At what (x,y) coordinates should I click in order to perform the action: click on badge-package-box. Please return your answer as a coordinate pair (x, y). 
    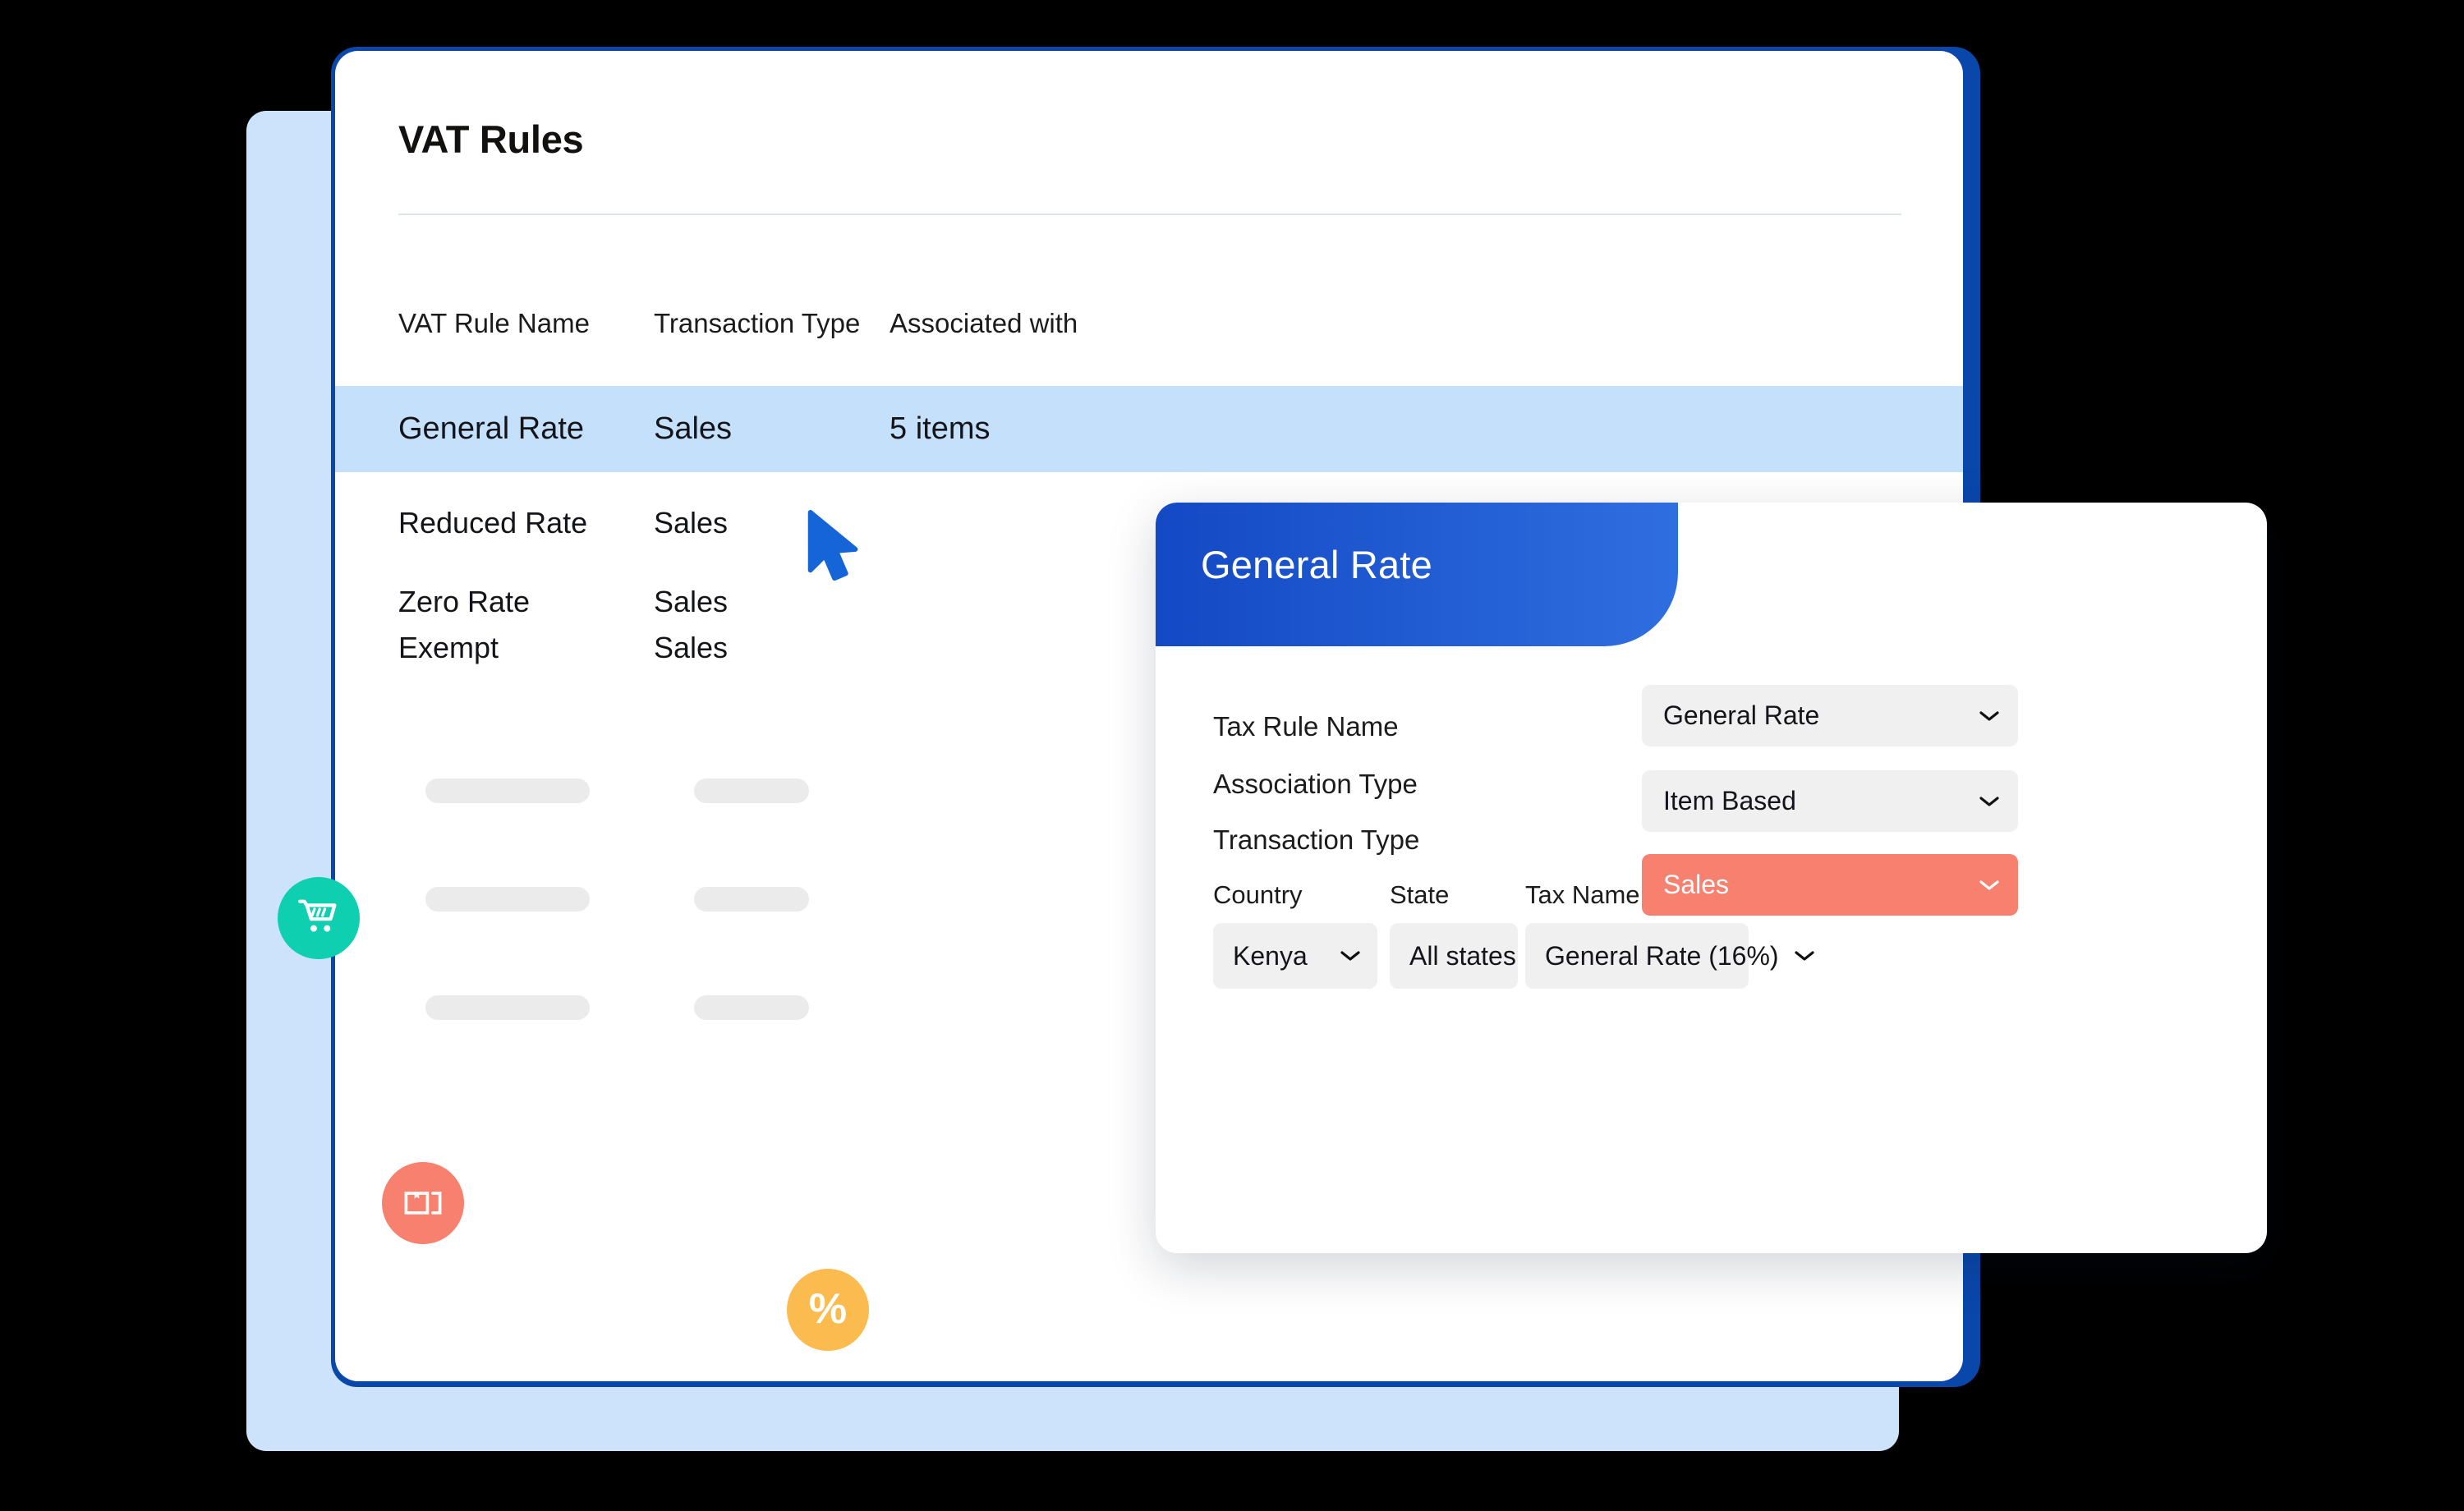
    Looking at the image, I should click on (423, 1203).